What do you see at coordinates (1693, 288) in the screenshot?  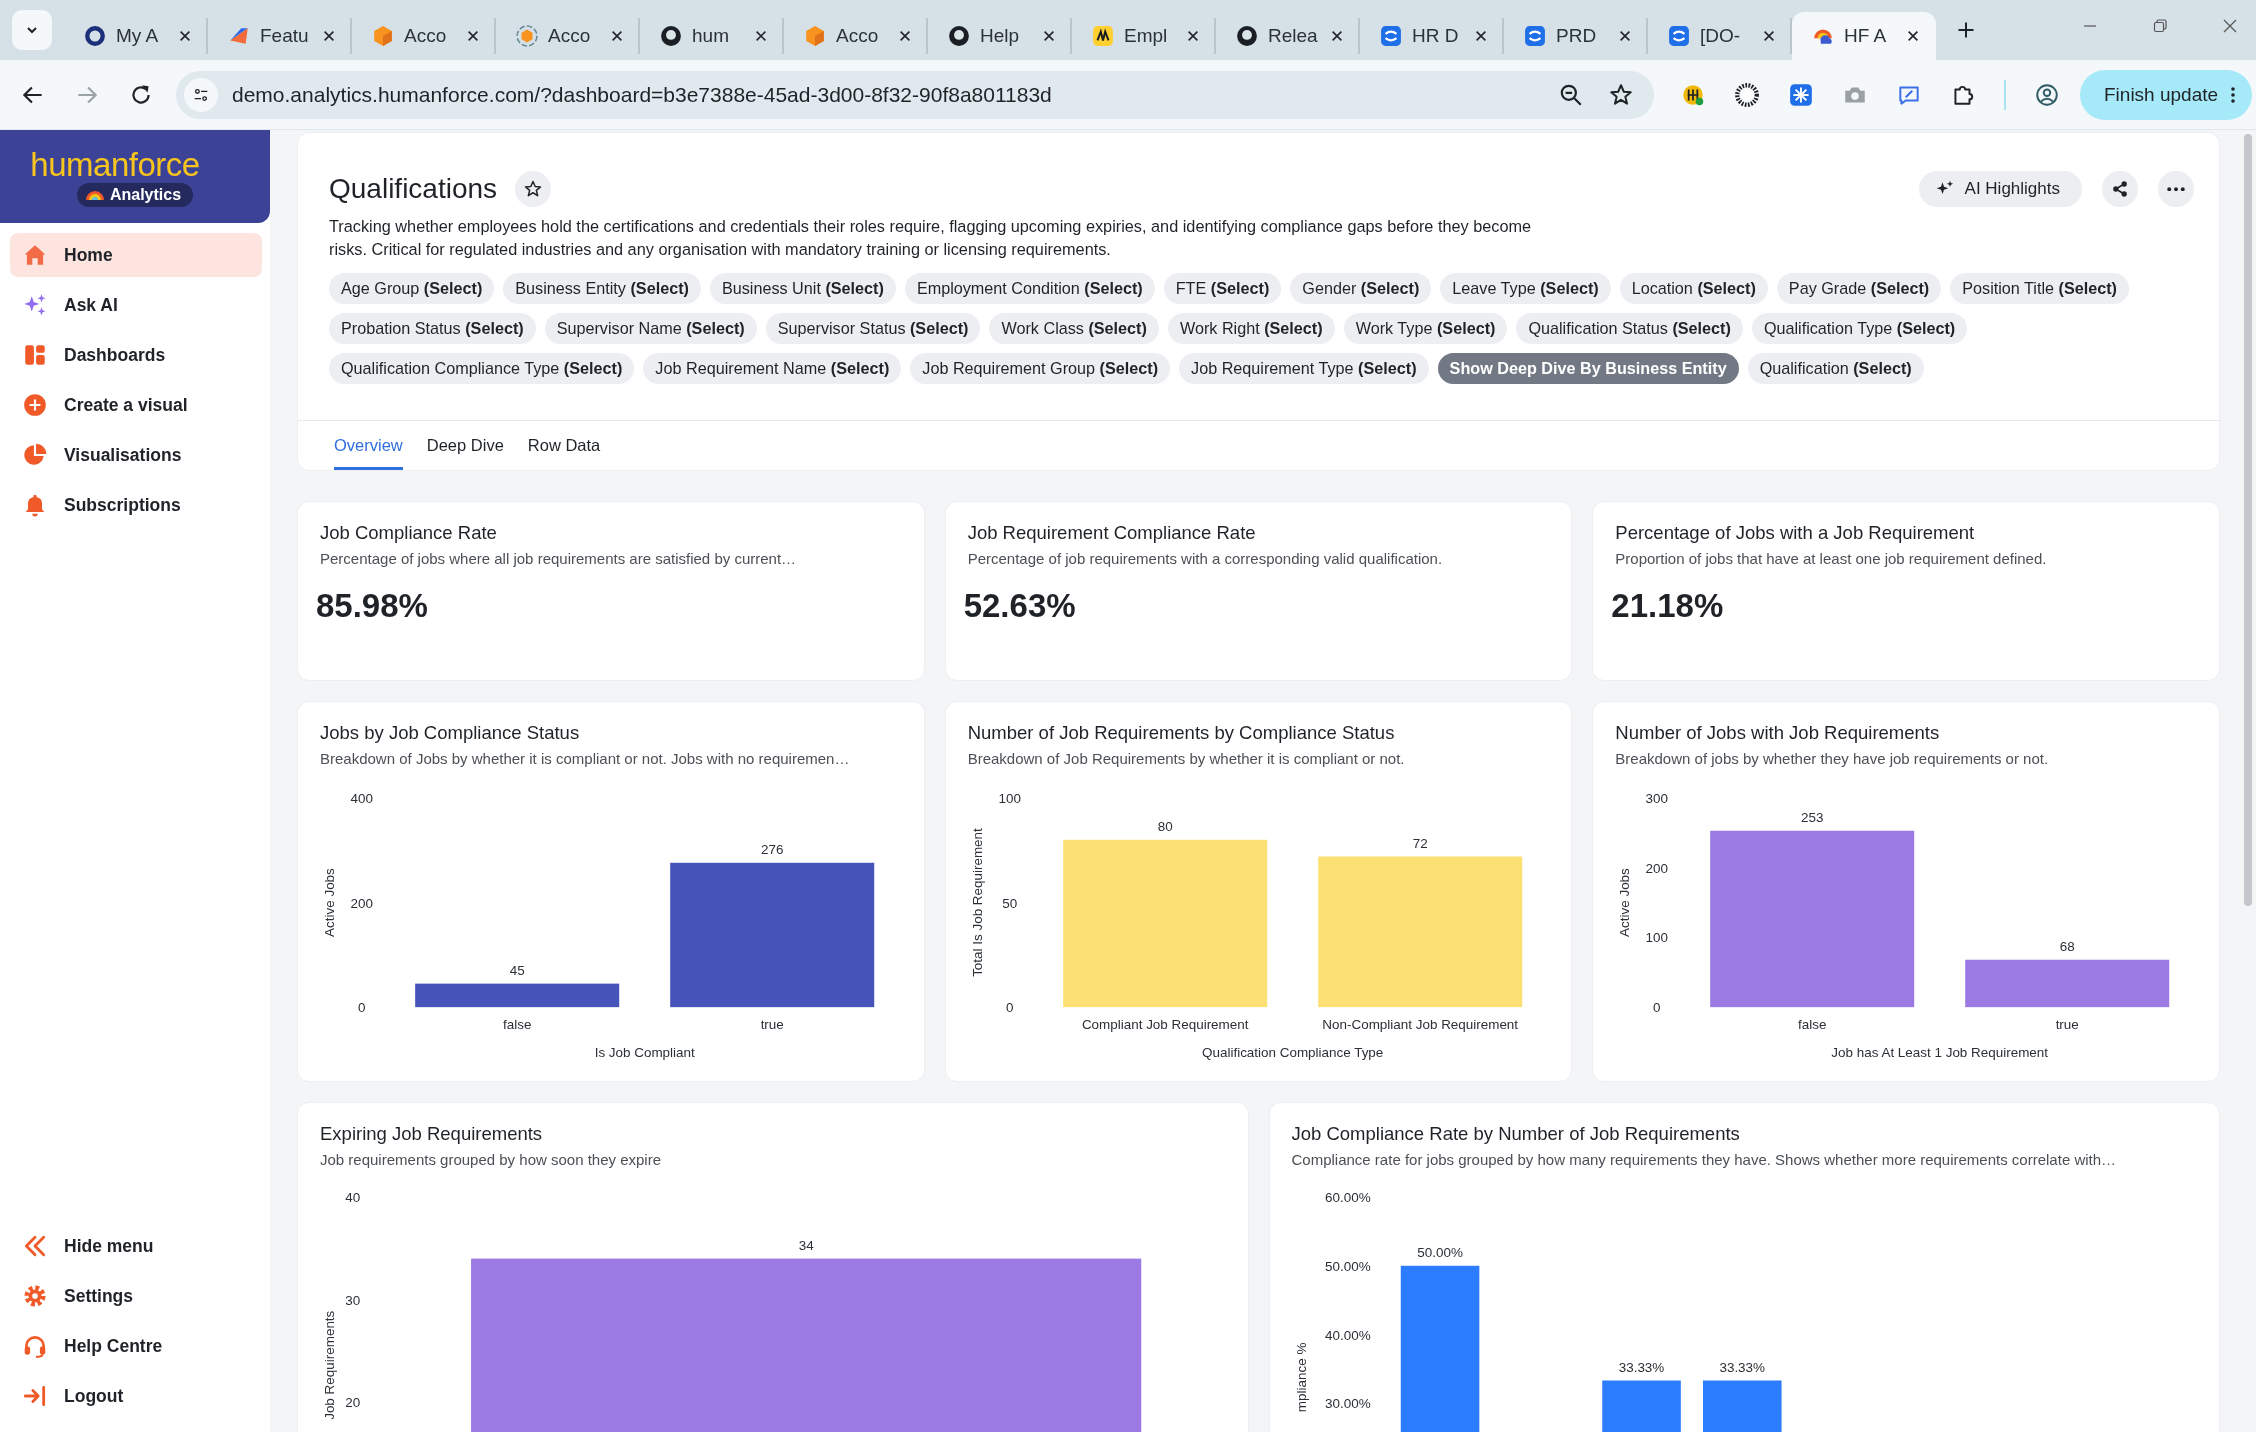 I see `filter-chip: Location (Select)` at bounding box center [1693, 288].